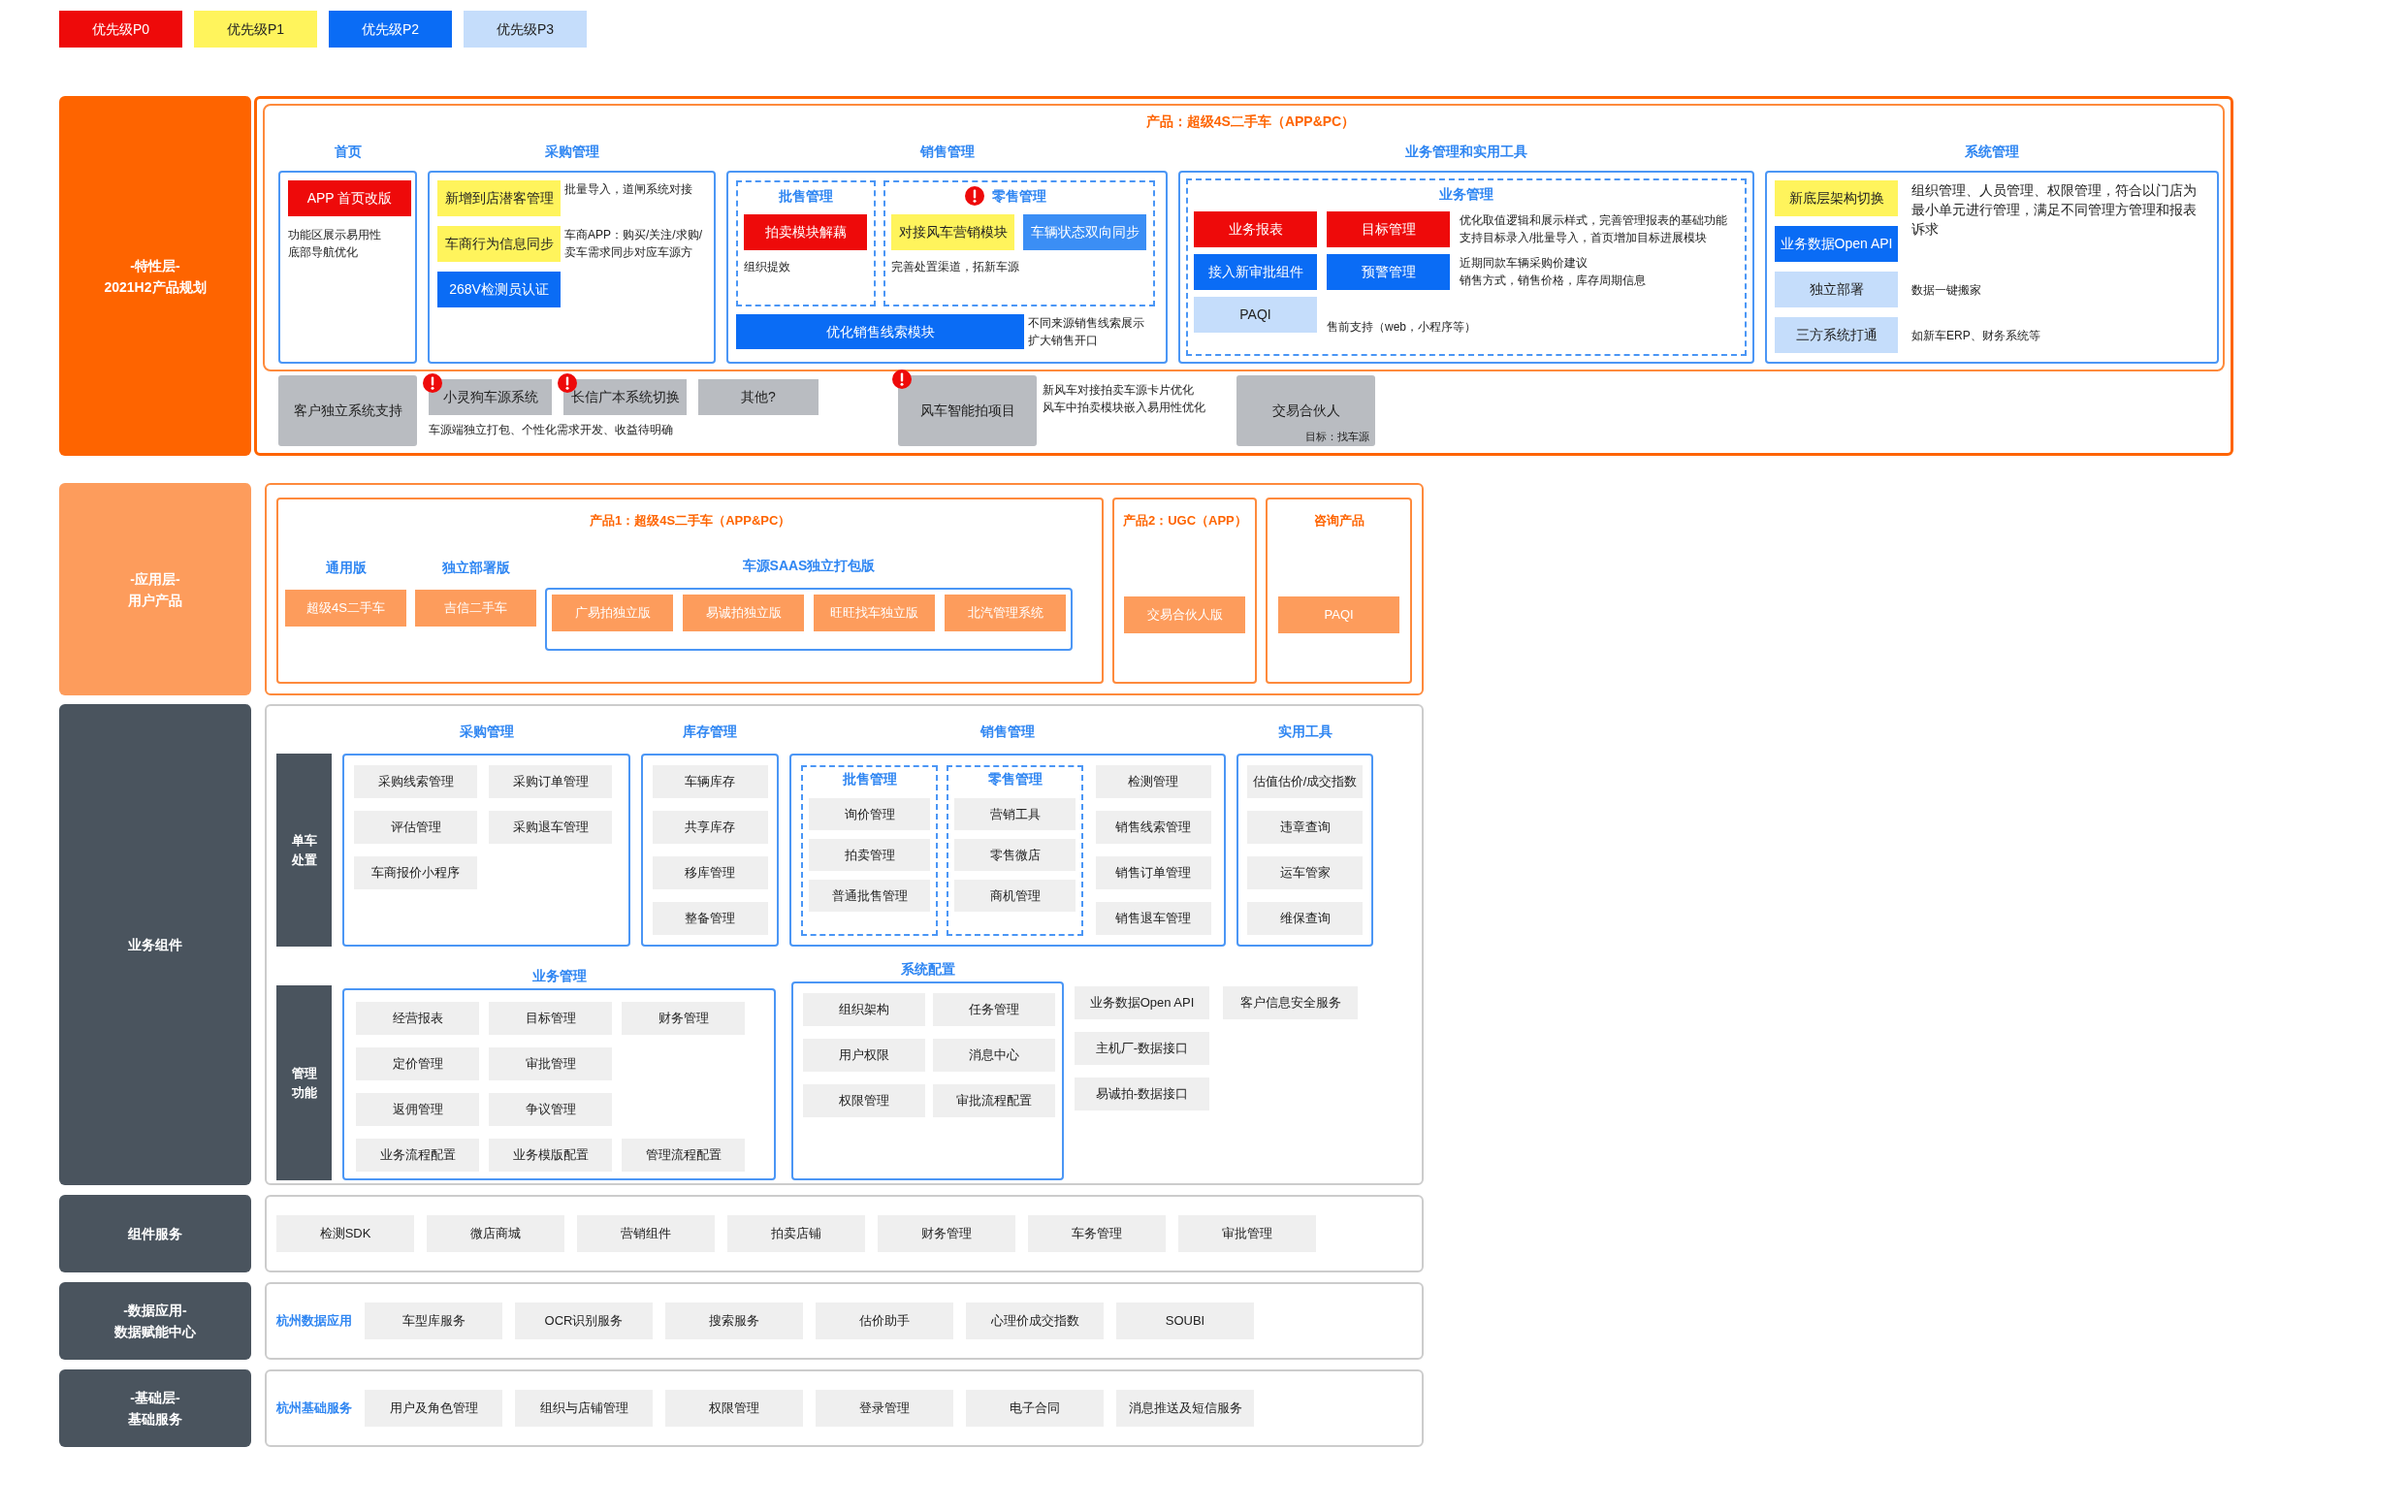 This screenshot has height=1512, width=2408. I want to click on note-text: 如新车ERP、财务系统等, so click(1975, 335).